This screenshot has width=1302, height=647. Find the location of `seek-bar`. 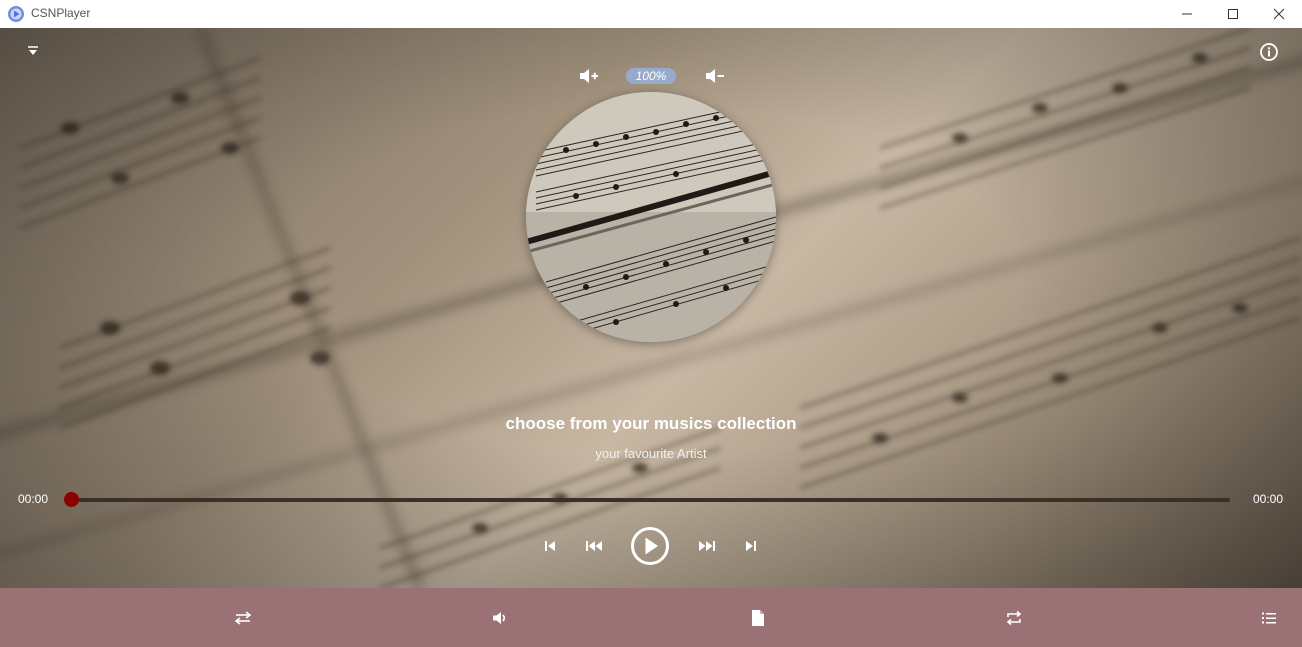

seek-bar is located at coordinates (650, 500).